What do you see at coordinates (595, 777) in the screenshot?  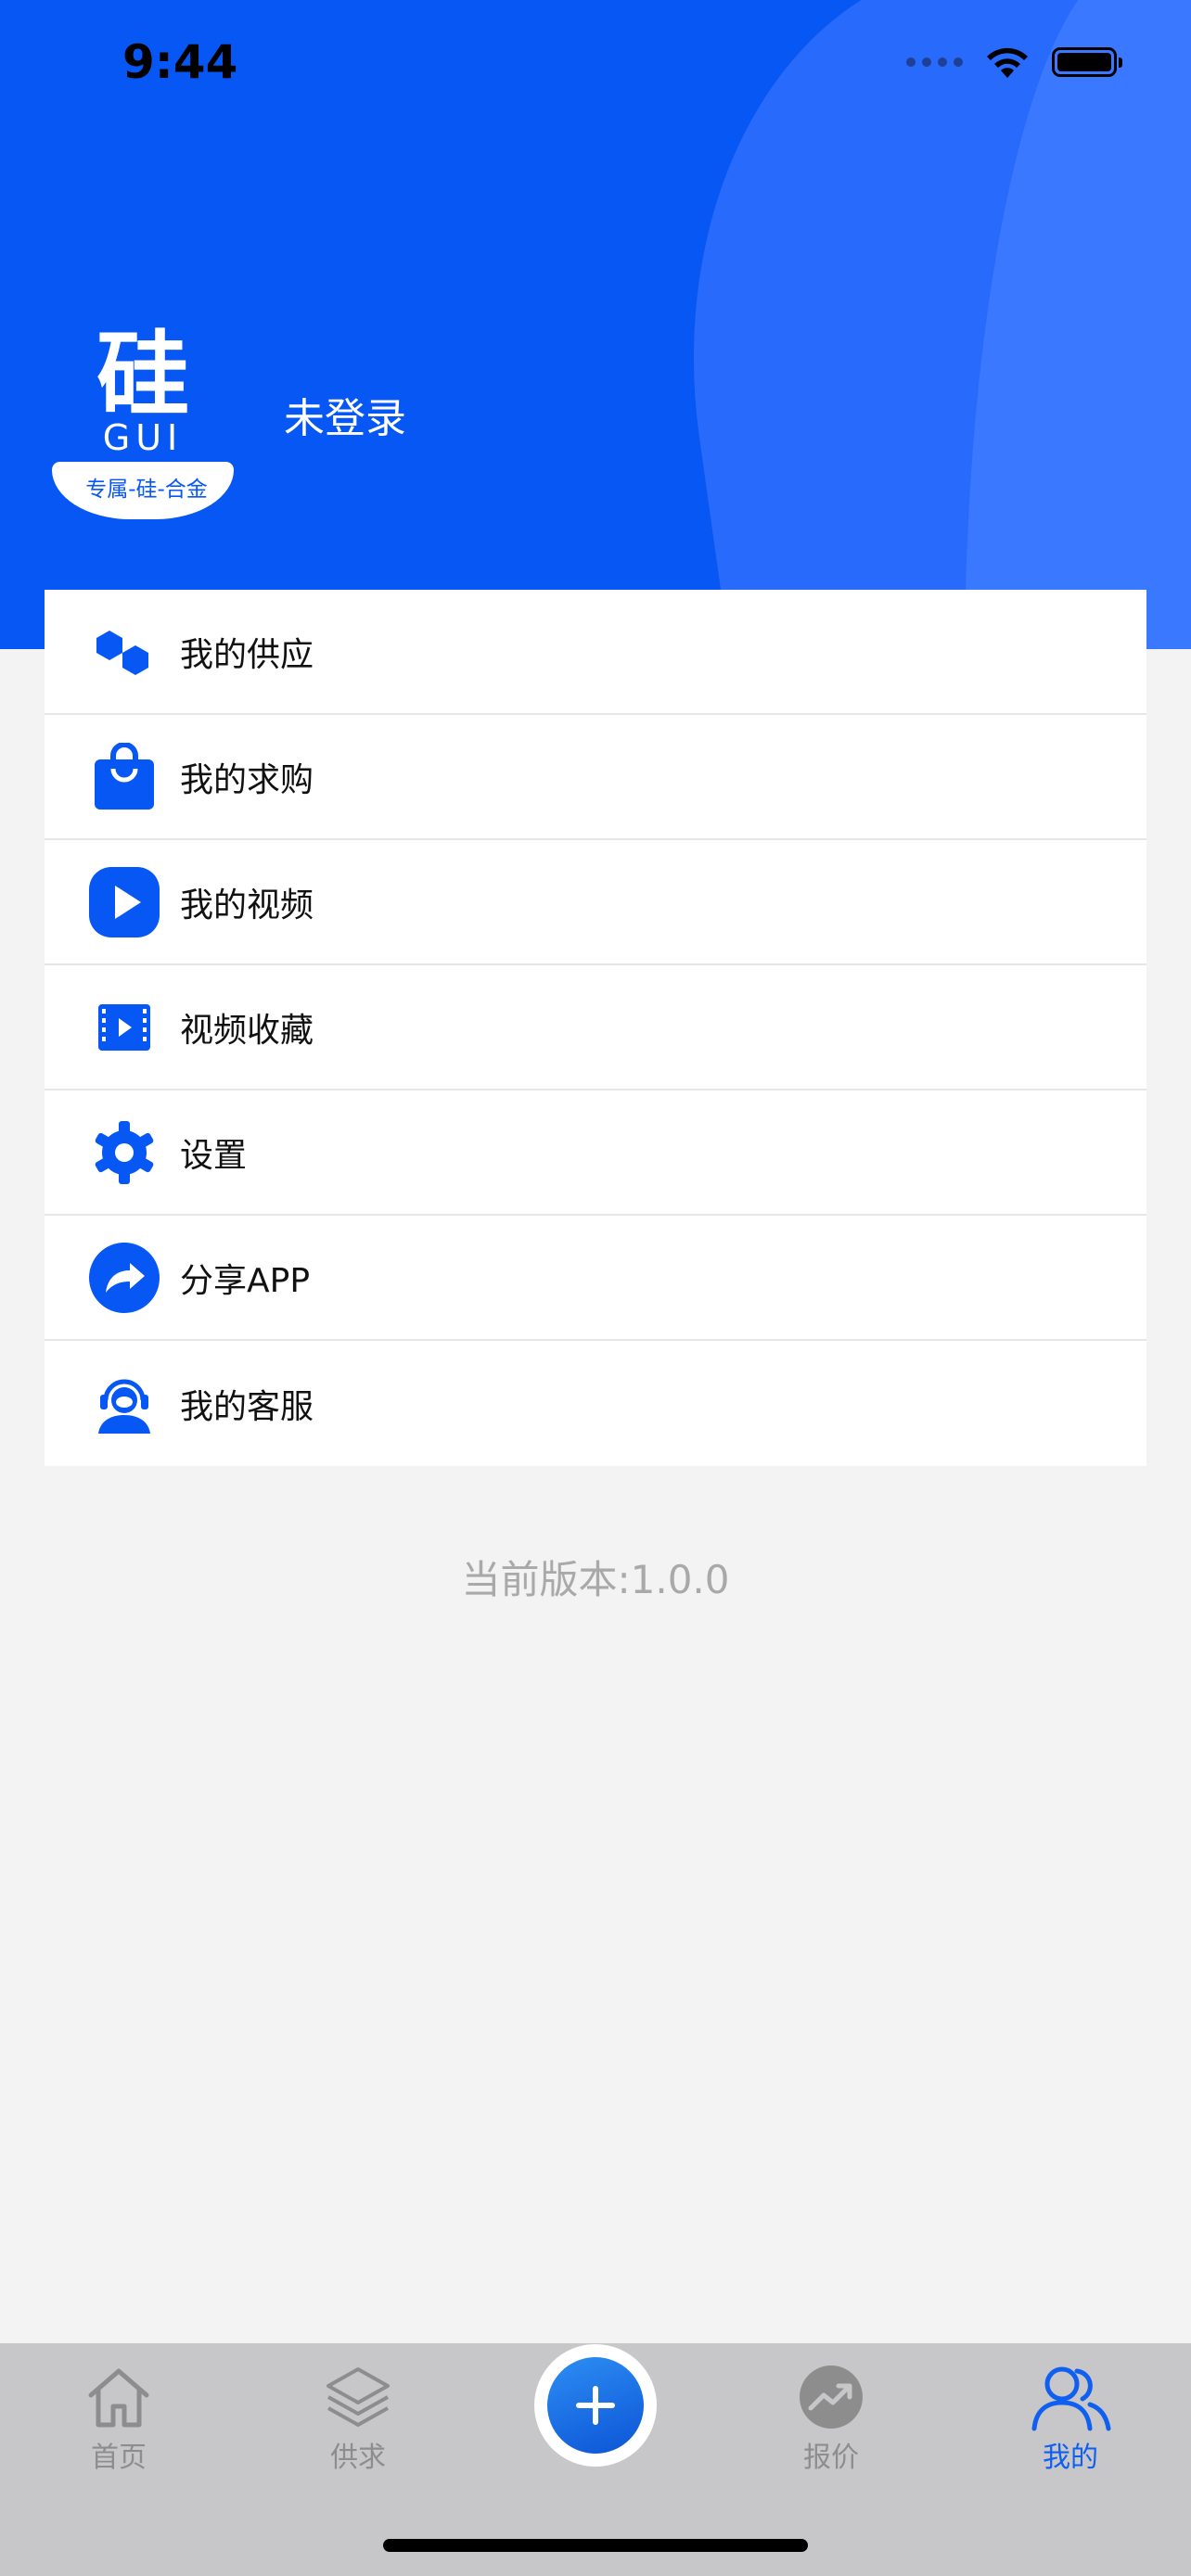 I see `menu-item-my-purchase: 我的求购` at bounding box center [595, 777].